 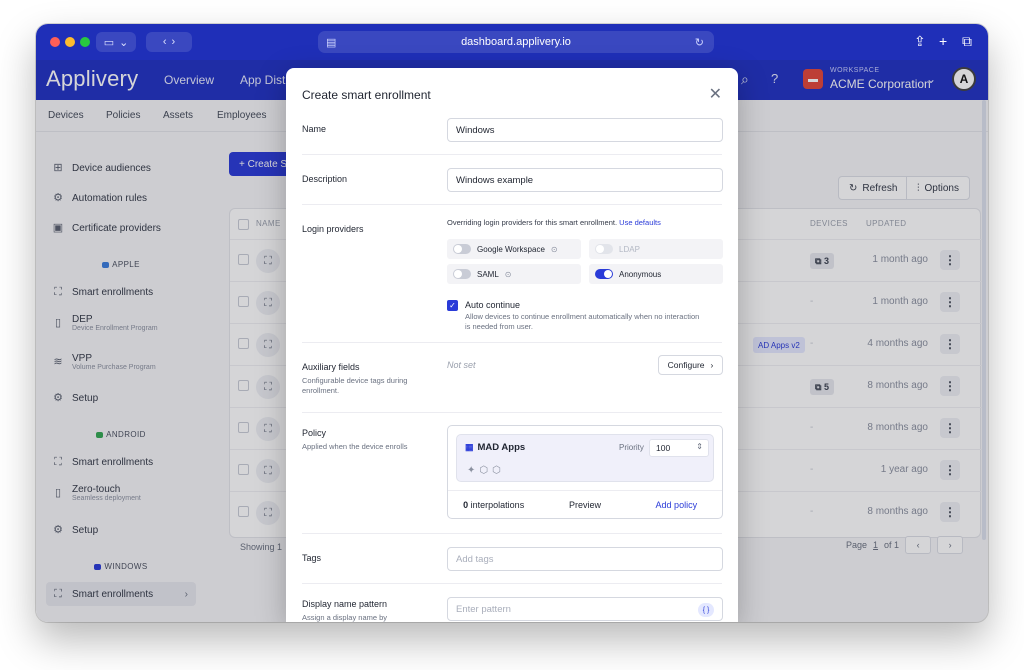 I want to click on provider-google-workspace: Google Workspace ⊙, so click(x=514, y=249).